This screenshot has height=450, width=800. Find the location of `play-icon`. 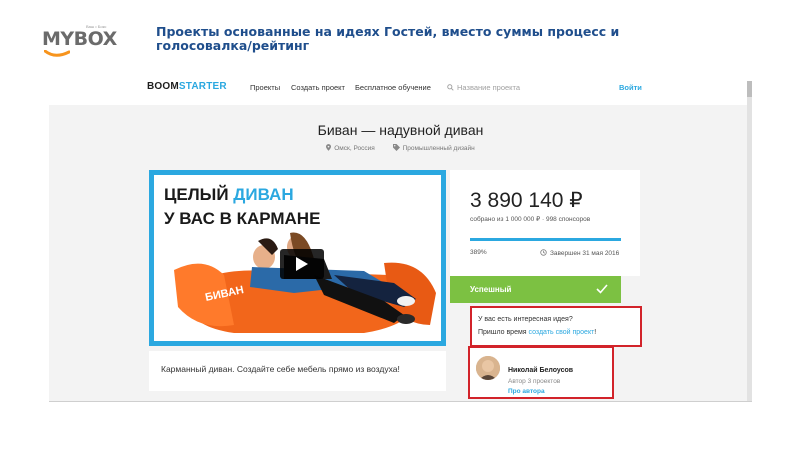

play-icon is located at coordinates (302, 264).